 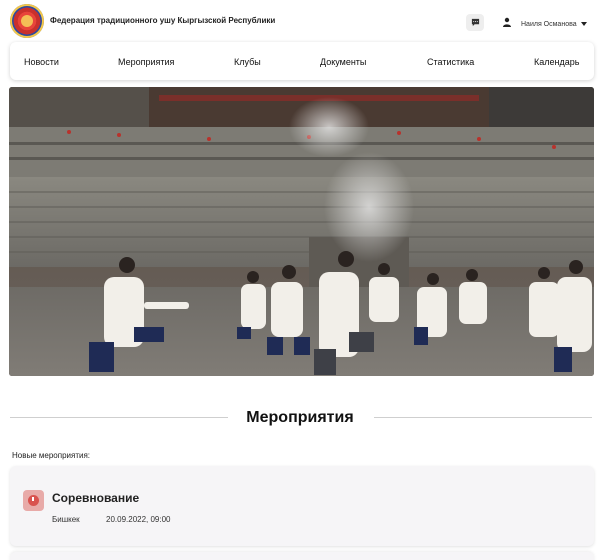 I want to click on event-card: Соревнование Бишкек 20.09.2022, 09:00, so click(x=302, y=506).